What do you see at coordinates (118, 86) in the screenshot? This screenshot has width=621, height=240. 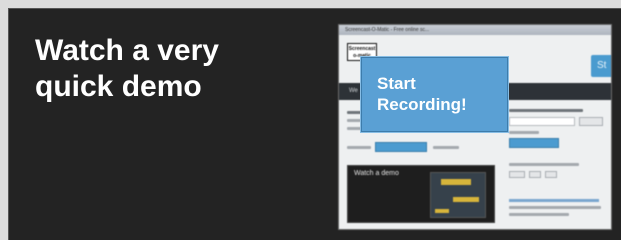 I see `headline-line-2: quick demo` at bounding box center [118, 86].